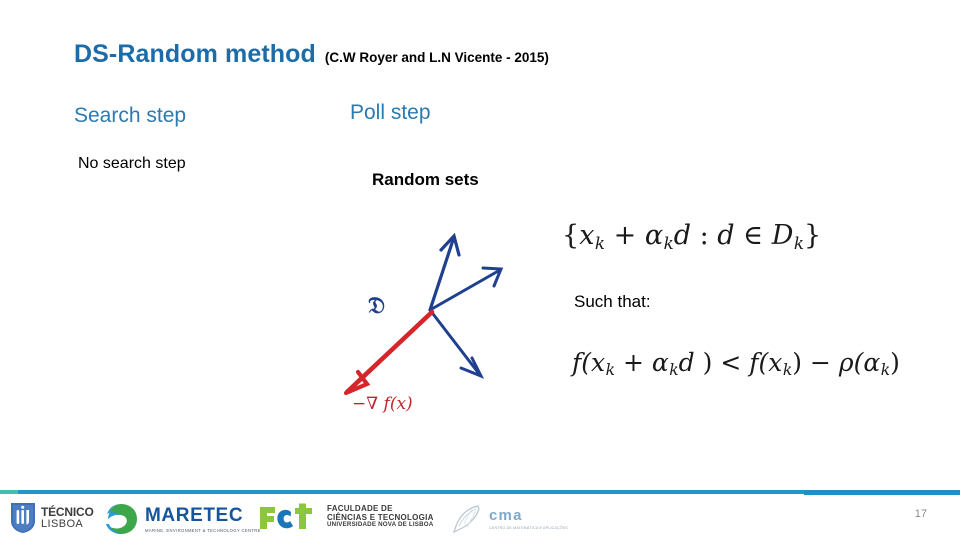  What do you see at coordinates (799, 242) in the screenshot?
I see `set-D-sub: k` at bounding box center [799, 242].